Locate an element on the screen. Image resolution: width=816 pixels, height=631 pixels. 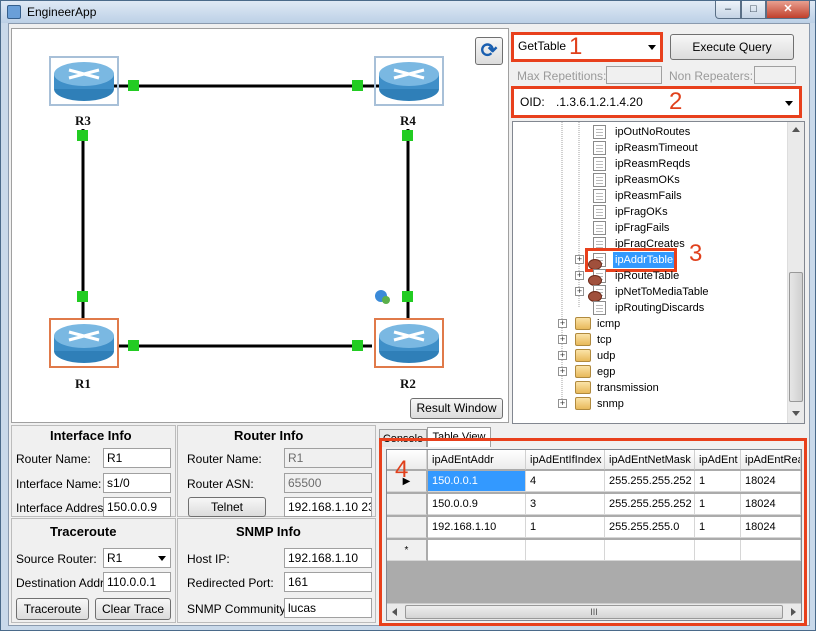
tree-item: + ipRouteTable is located at coordinates (649, 277).